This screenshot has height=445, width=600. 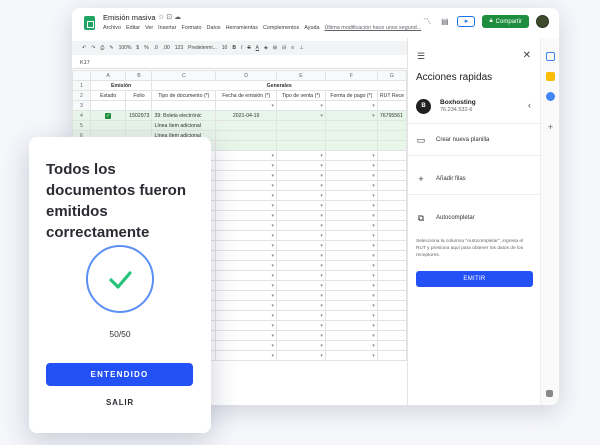 What do you see at coordinates (550, 96) in the screenshot?
I see `tasks-icon` at bounding box center [550, 96].